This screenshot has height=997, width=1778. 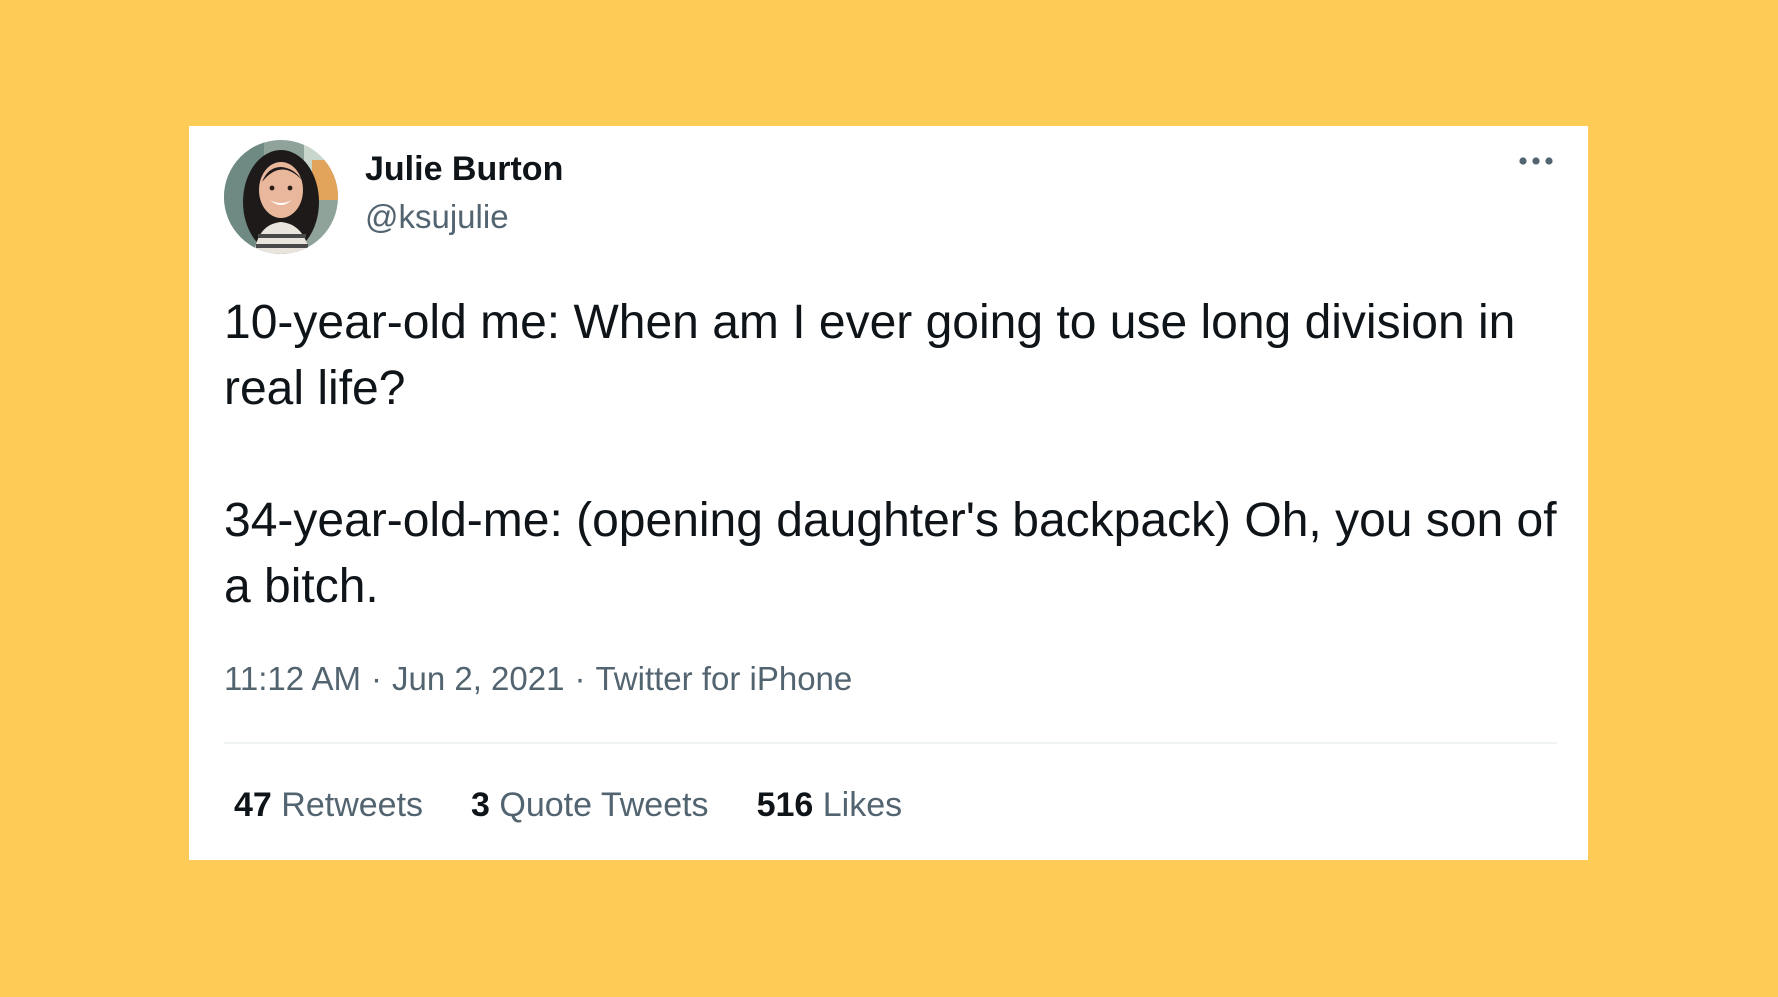 What do you see at coordinates (785, 805) in the screenshot?
I see `likes-count: 516` at bounding box center [785, 805].